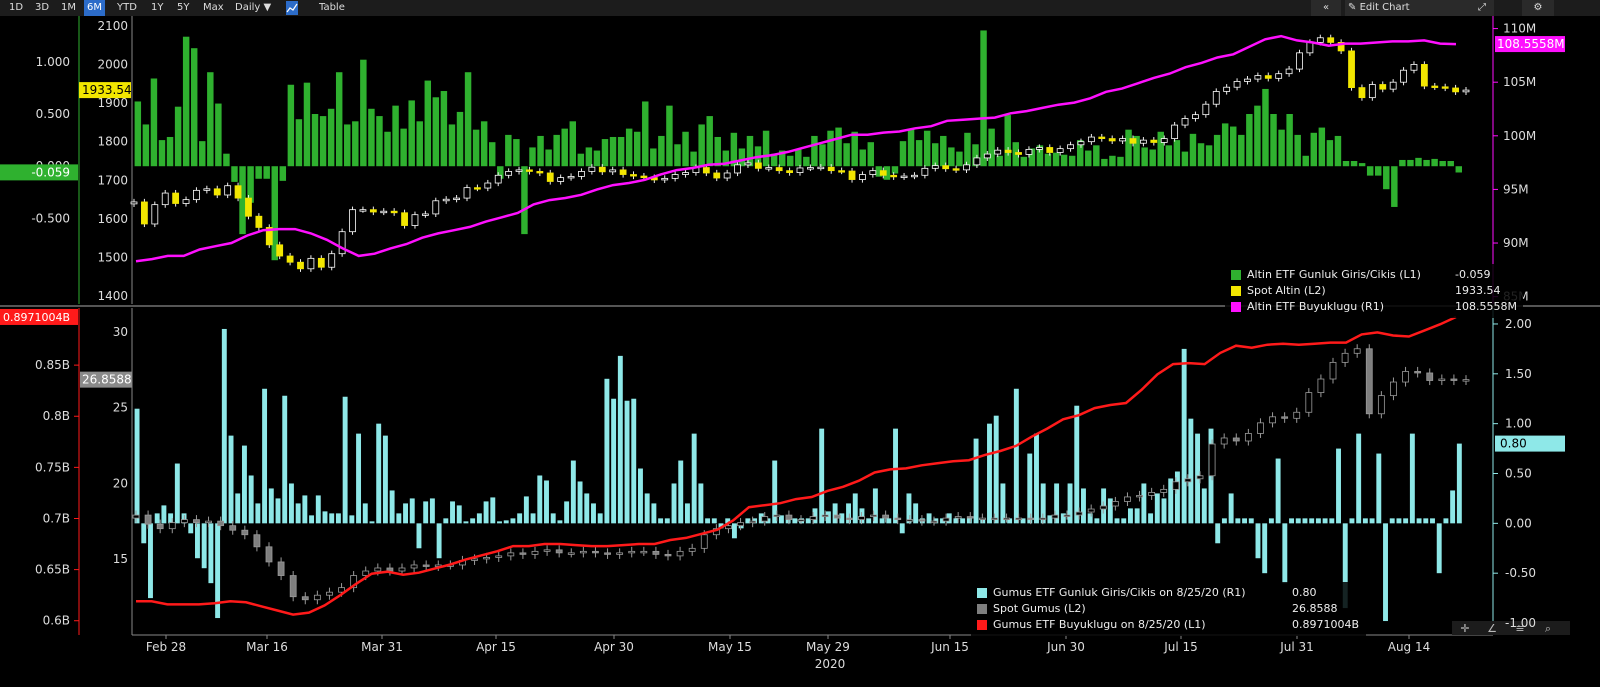 The image size is (1600, 687). Describe the element at coordinates (1478, 290) in the screenshot. I see `legend-value: 1933.54` at that location.